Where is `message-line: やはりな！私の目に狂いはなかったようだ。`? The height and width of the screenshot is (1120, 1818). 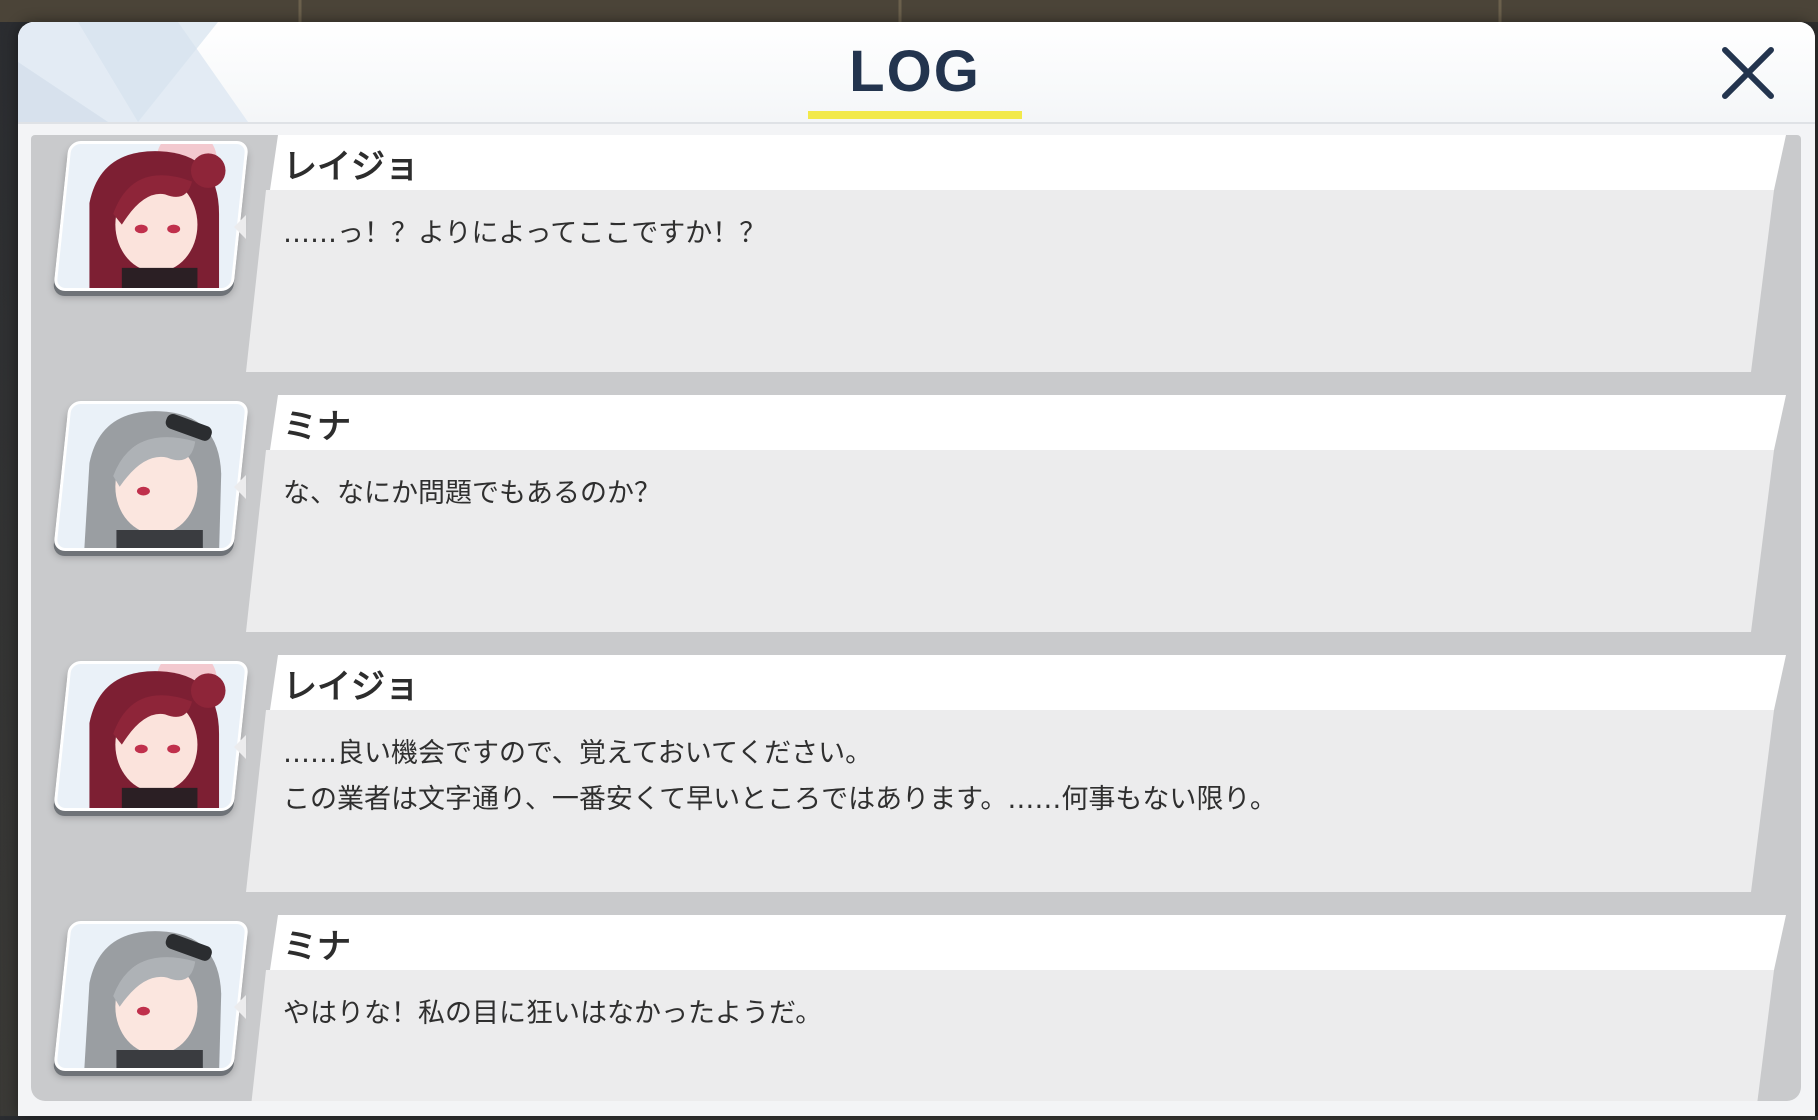
message-line: やはりな！私の目に狂いはなかったようだ。 is located at coordinates (553, 1013).